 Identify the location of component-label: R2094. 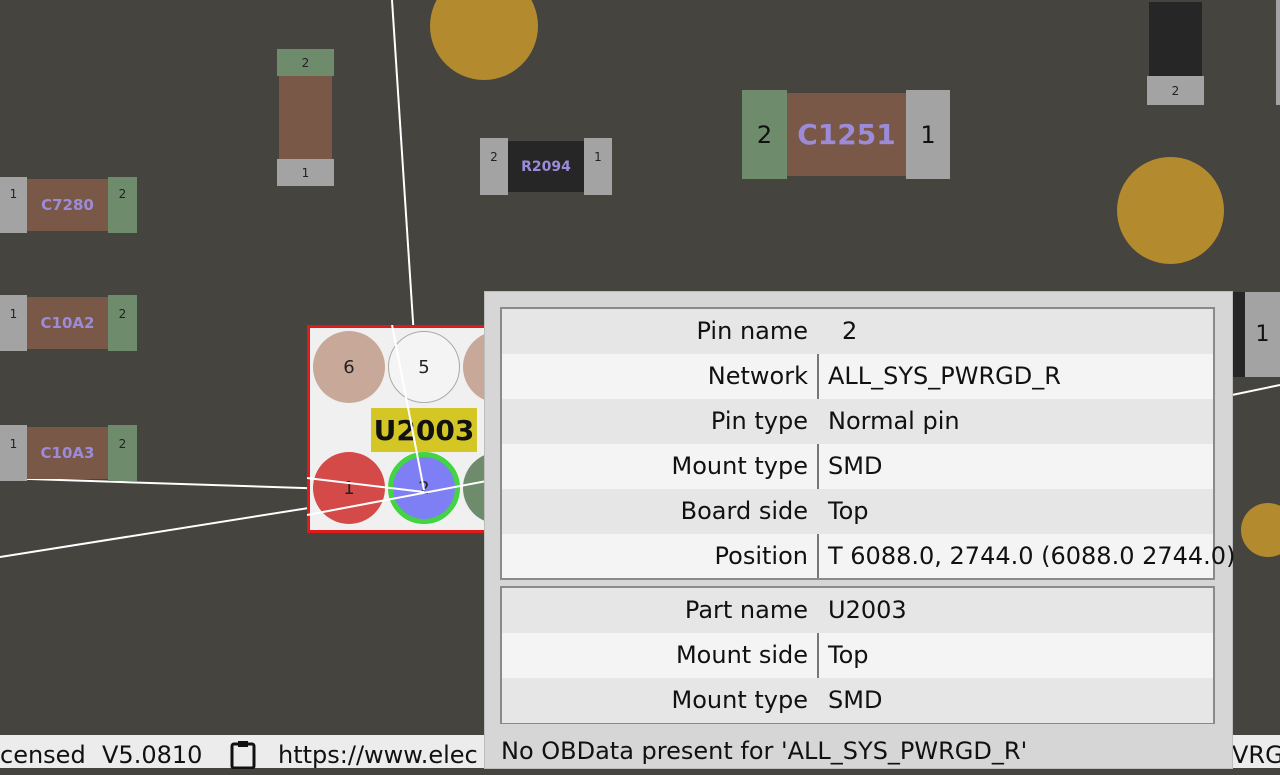
(546, 166).